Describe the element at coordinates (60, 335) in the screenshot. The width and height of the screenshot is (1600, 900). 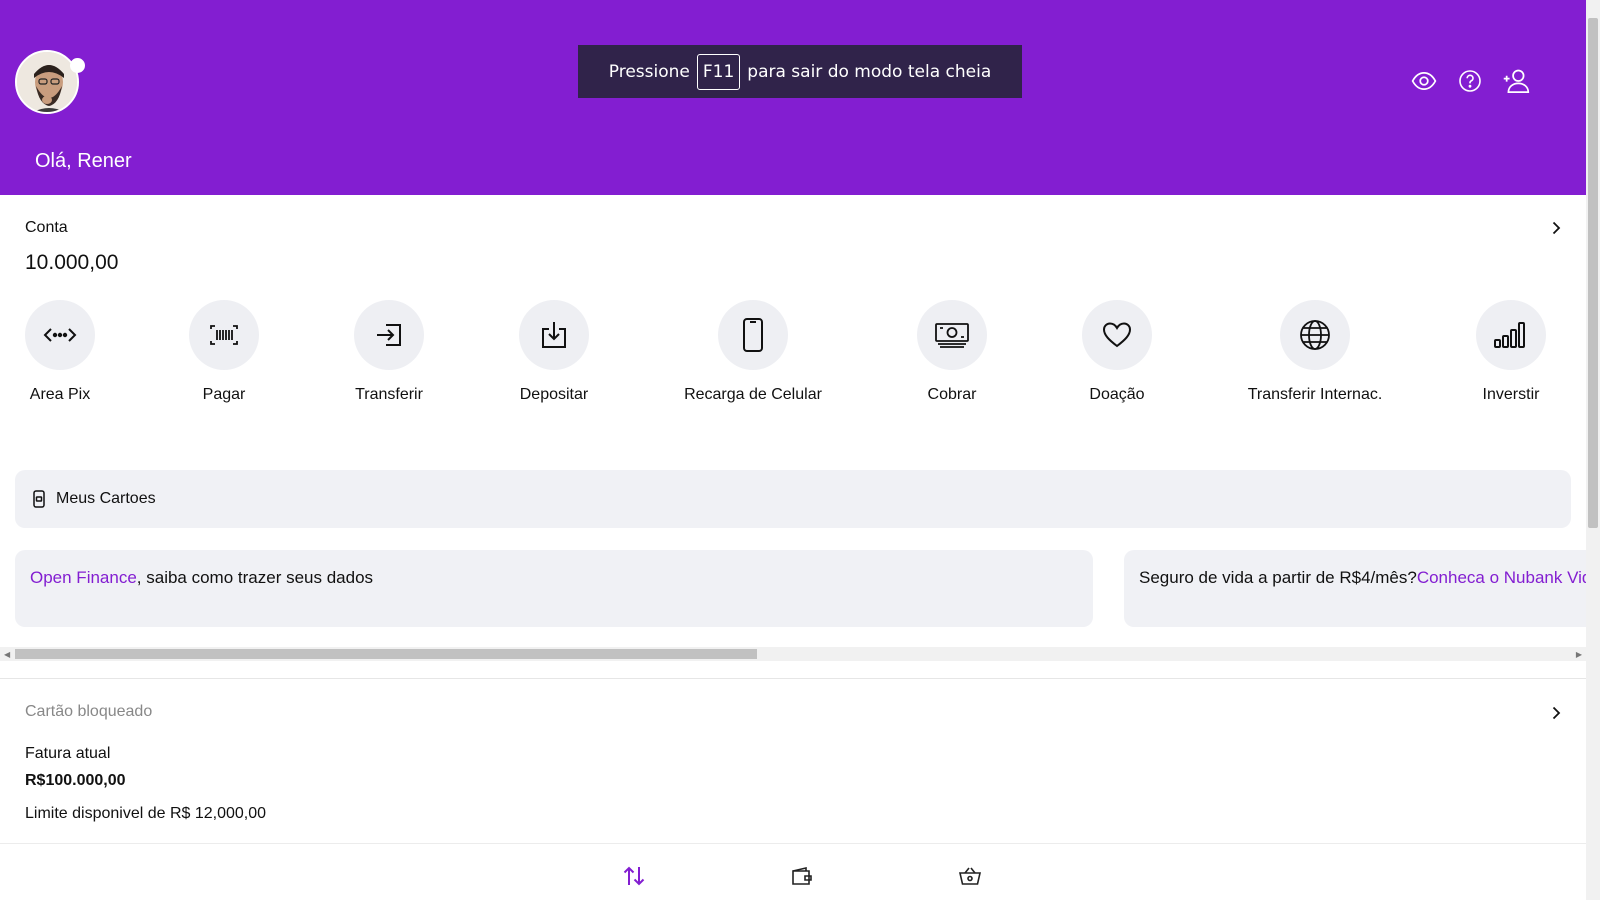
I see `pix-icon` at that location.